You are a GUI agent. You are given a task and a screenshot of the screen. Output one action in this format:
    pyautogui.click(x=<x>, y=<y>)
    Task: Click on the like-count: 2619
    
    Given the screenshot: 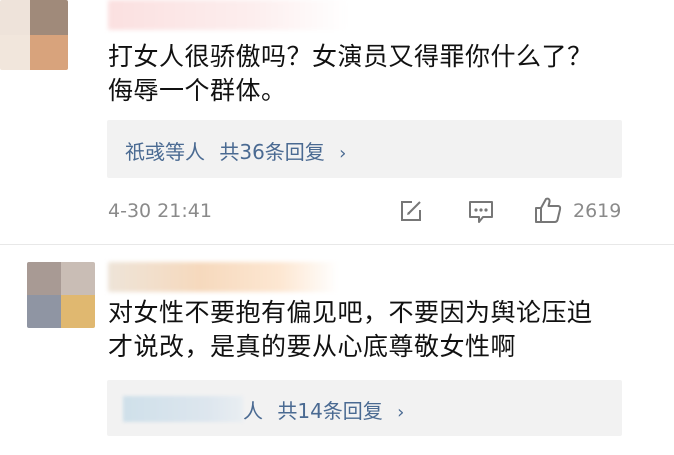 What is the action you would take?
    pyautogui.click(x=597, y=211)
    